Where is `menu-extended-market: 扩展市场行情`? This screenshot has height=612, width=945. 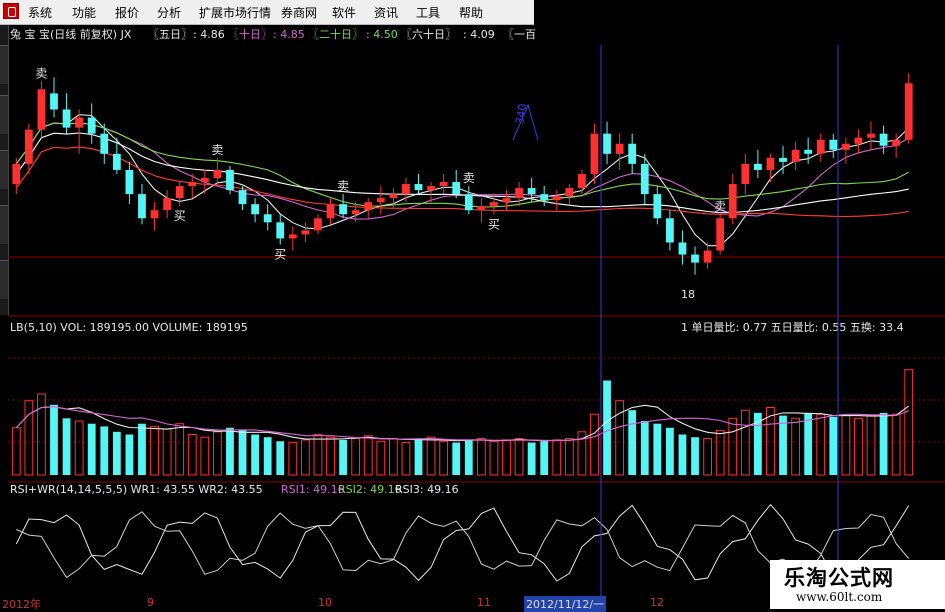
menu-extended-market: 扩展市场行情 is located at coordinates (235, 12).